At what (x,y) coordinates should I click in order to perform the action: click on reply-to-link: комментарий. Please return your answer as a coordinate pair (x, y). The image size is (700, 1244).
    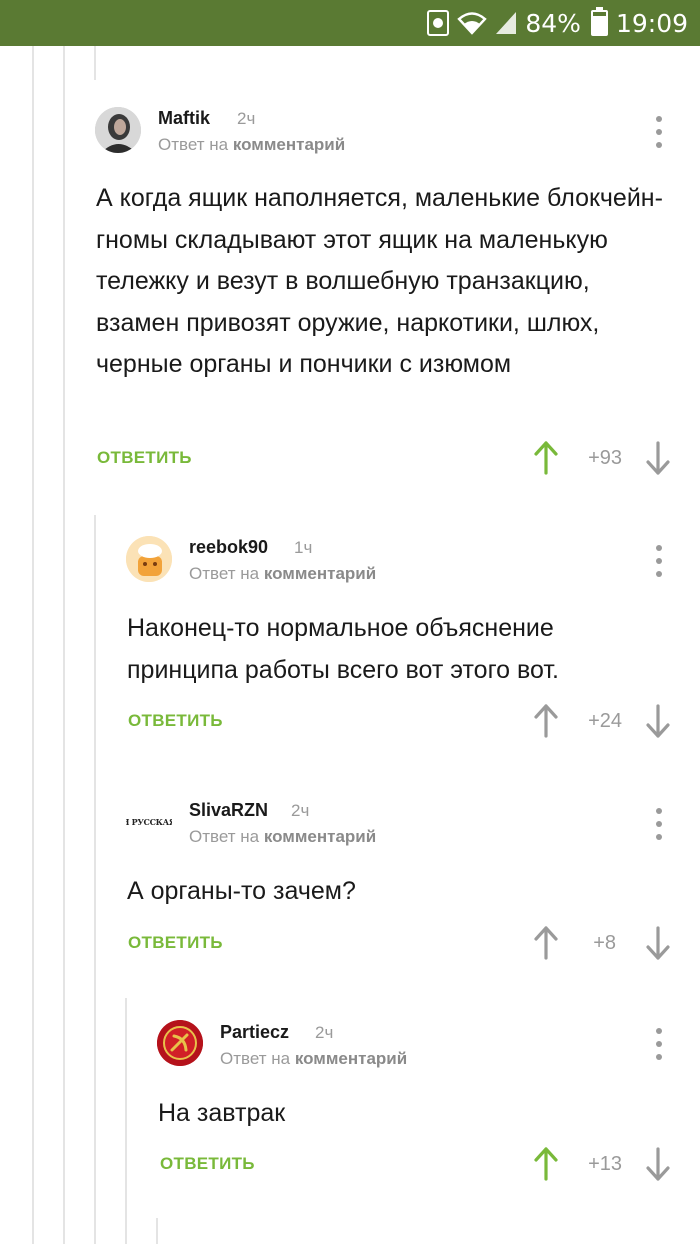
    Looking at the image, I should click on (351, 1058).